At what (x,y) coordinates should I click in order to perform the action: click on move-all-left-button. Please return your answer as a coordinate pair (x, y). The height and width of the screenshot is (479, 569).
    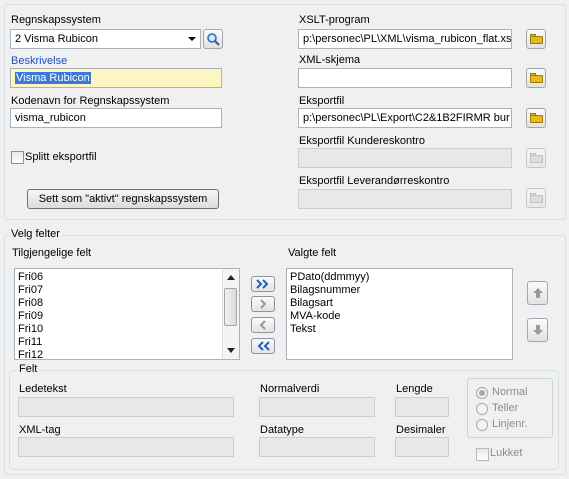
    Looking at the image, I should click on (263, 346).